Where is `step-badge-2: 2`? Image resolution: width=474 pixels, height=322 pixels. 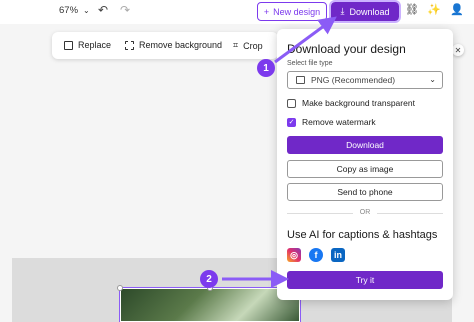
step-badge-2: 2 is located at coordinates (209, 279).